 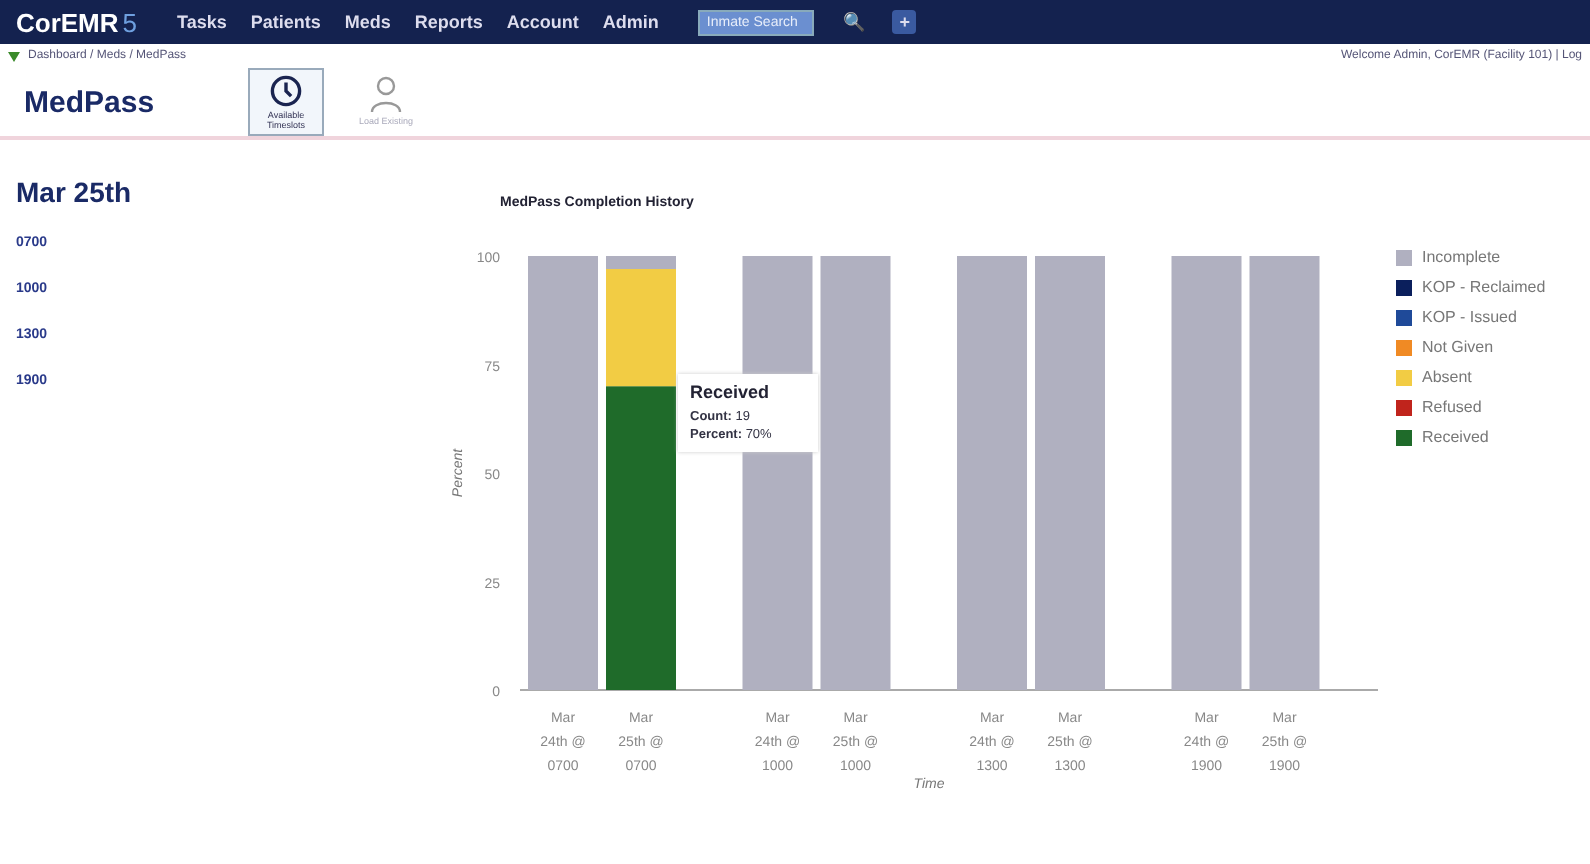 I want to click on clock-icon, so click(x=286, y=91).